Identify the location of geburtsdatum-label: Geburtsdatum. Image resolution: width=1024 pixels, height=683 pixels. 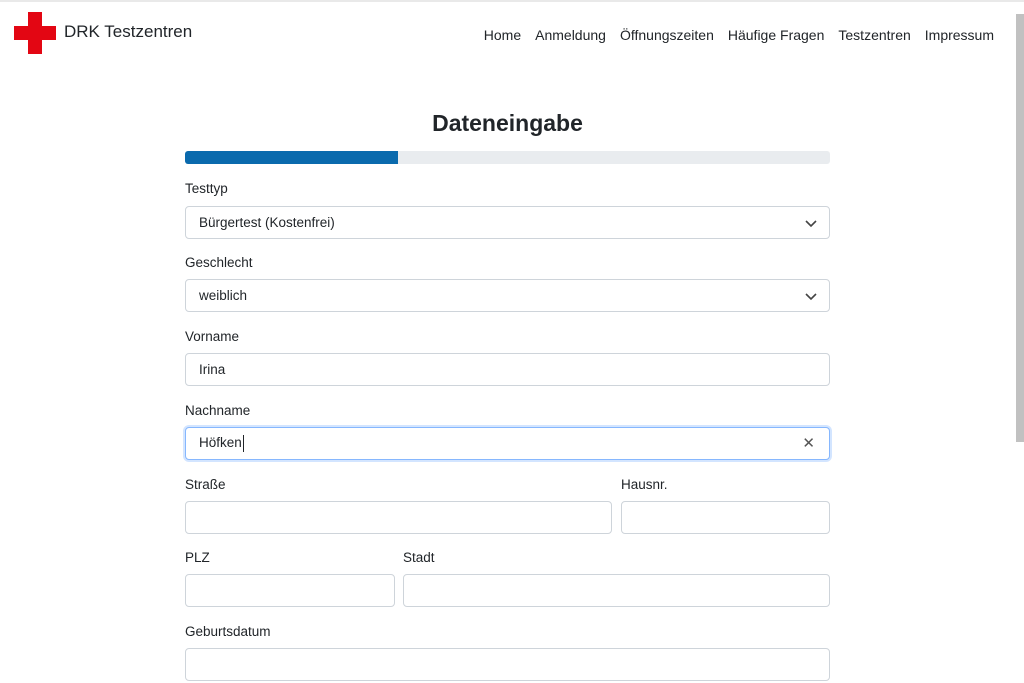
(228, 631).